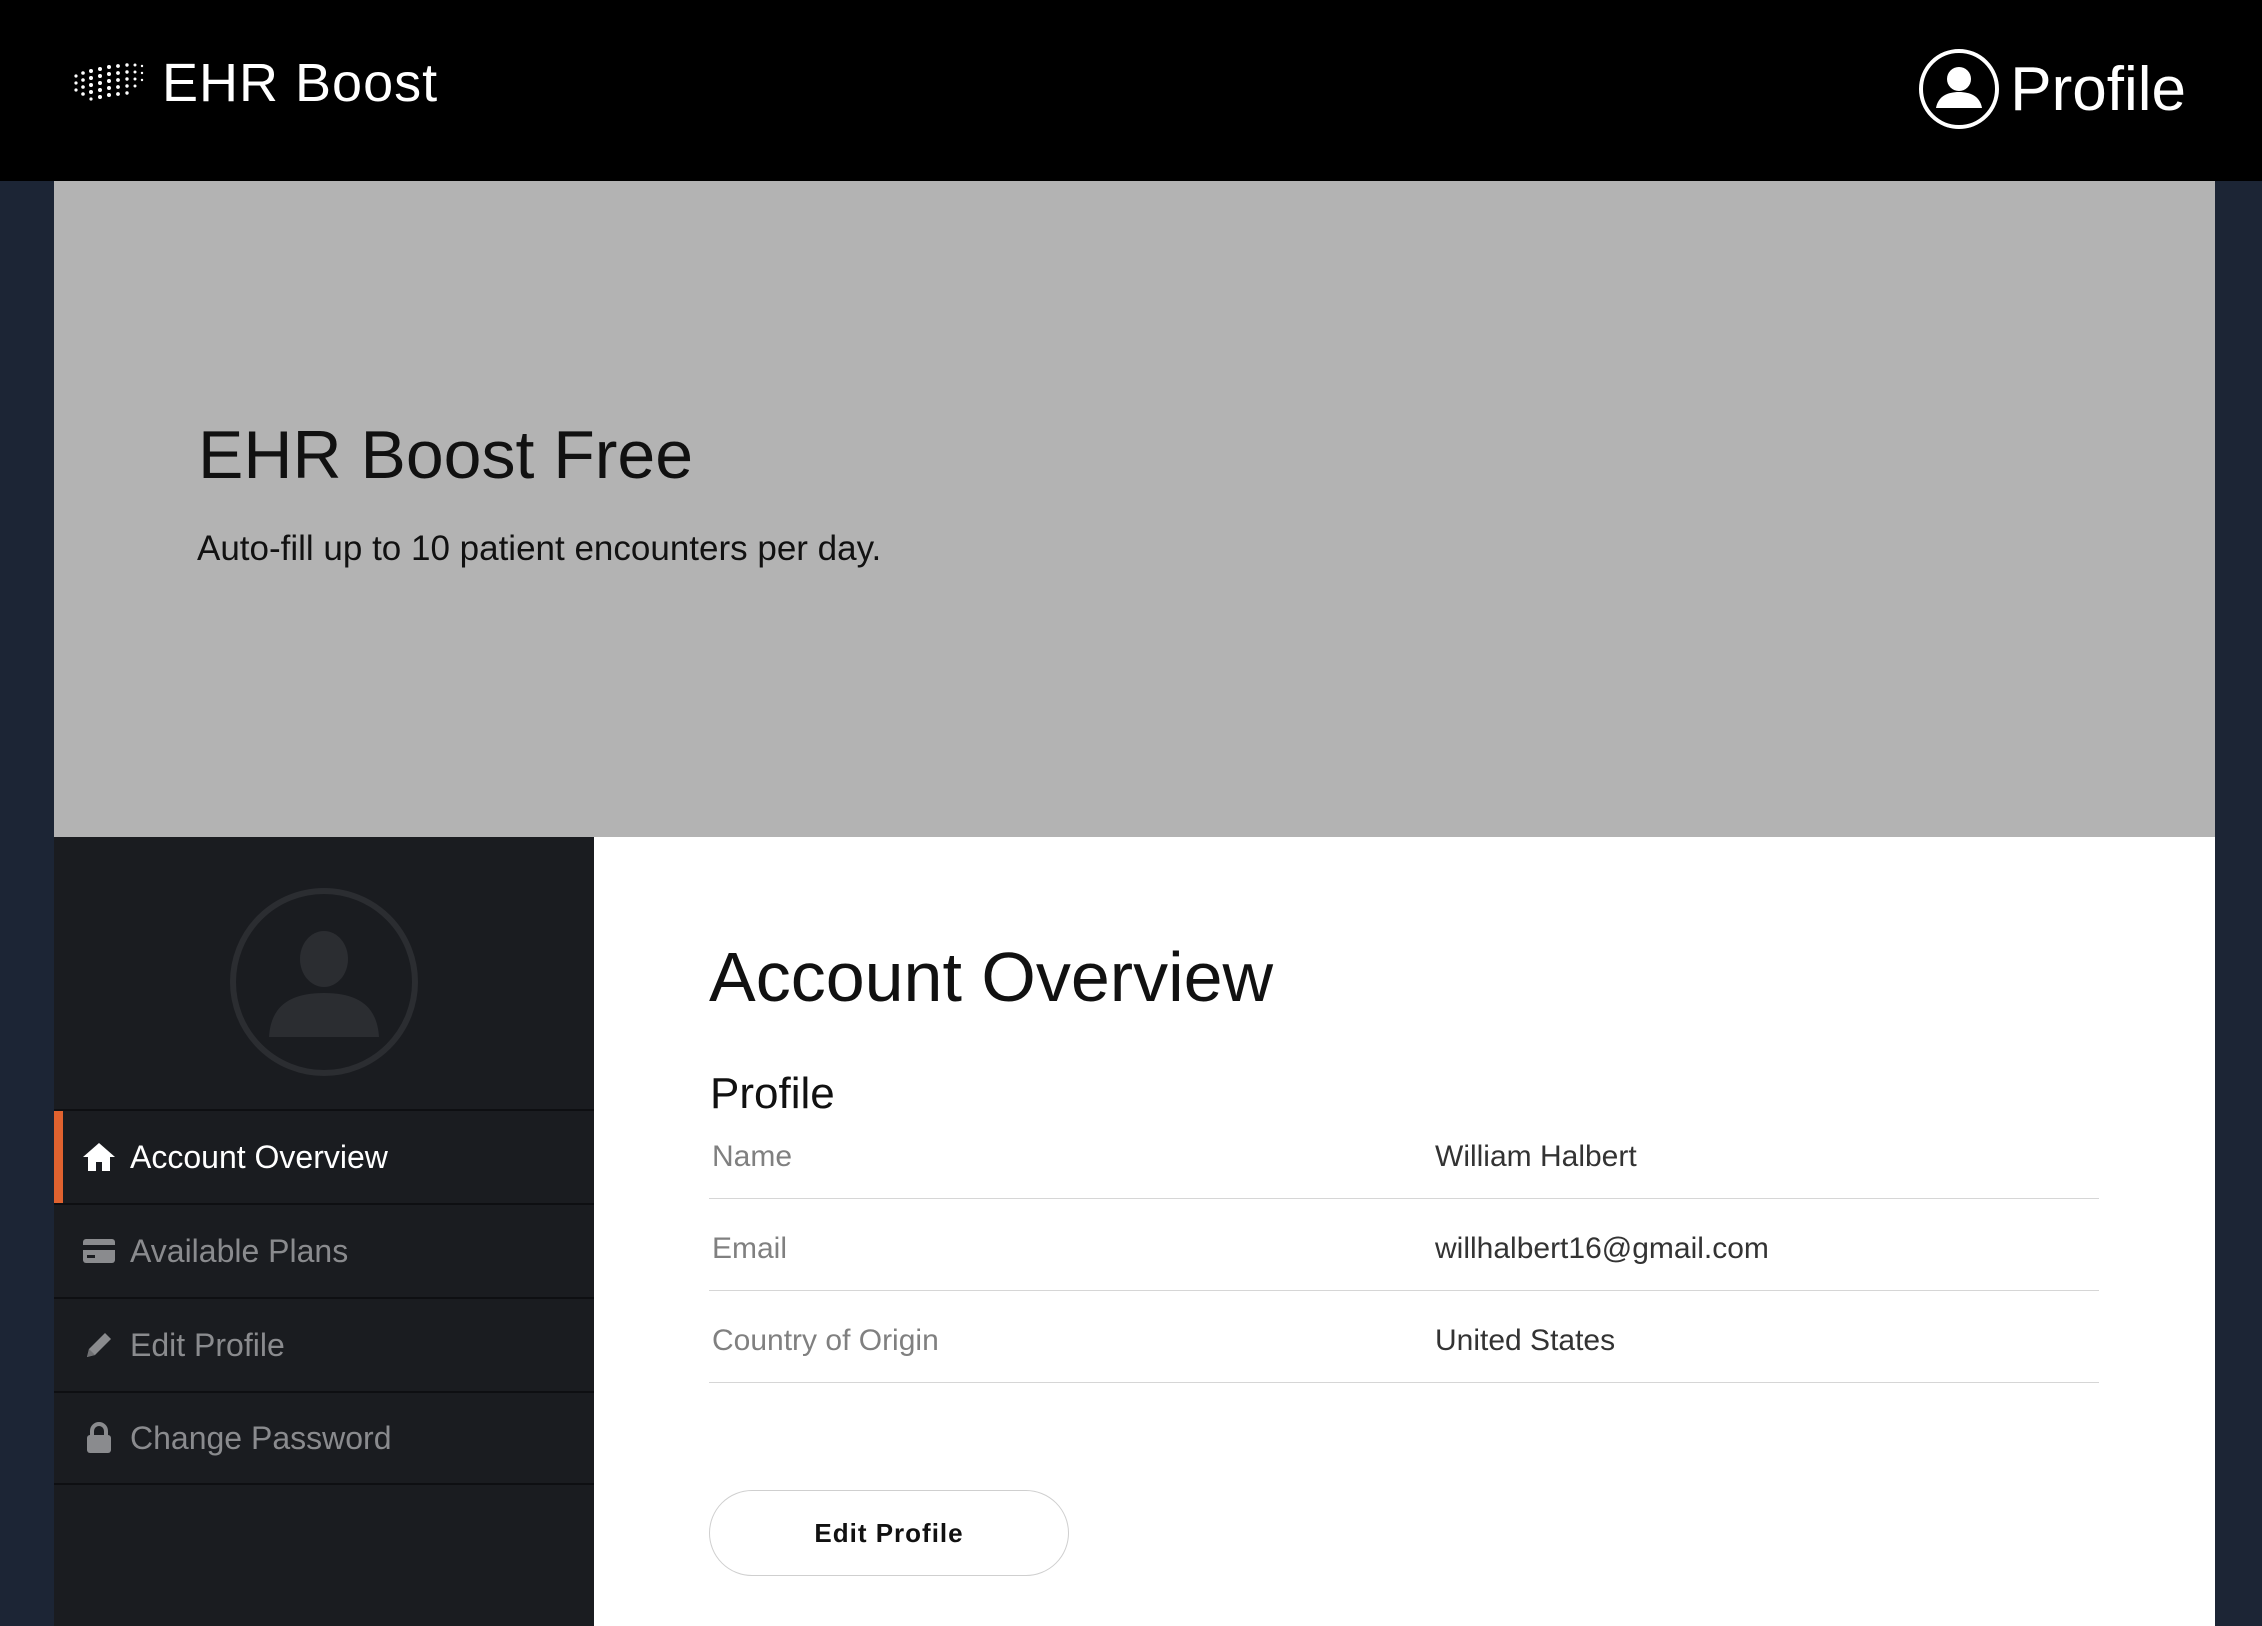 Image resolution: width=2262 pixels, height=1626 pixels. Describe the element at coordinates (446, 455) in the screenshot. I see `plan-title: EHR Boost Free` at that location.